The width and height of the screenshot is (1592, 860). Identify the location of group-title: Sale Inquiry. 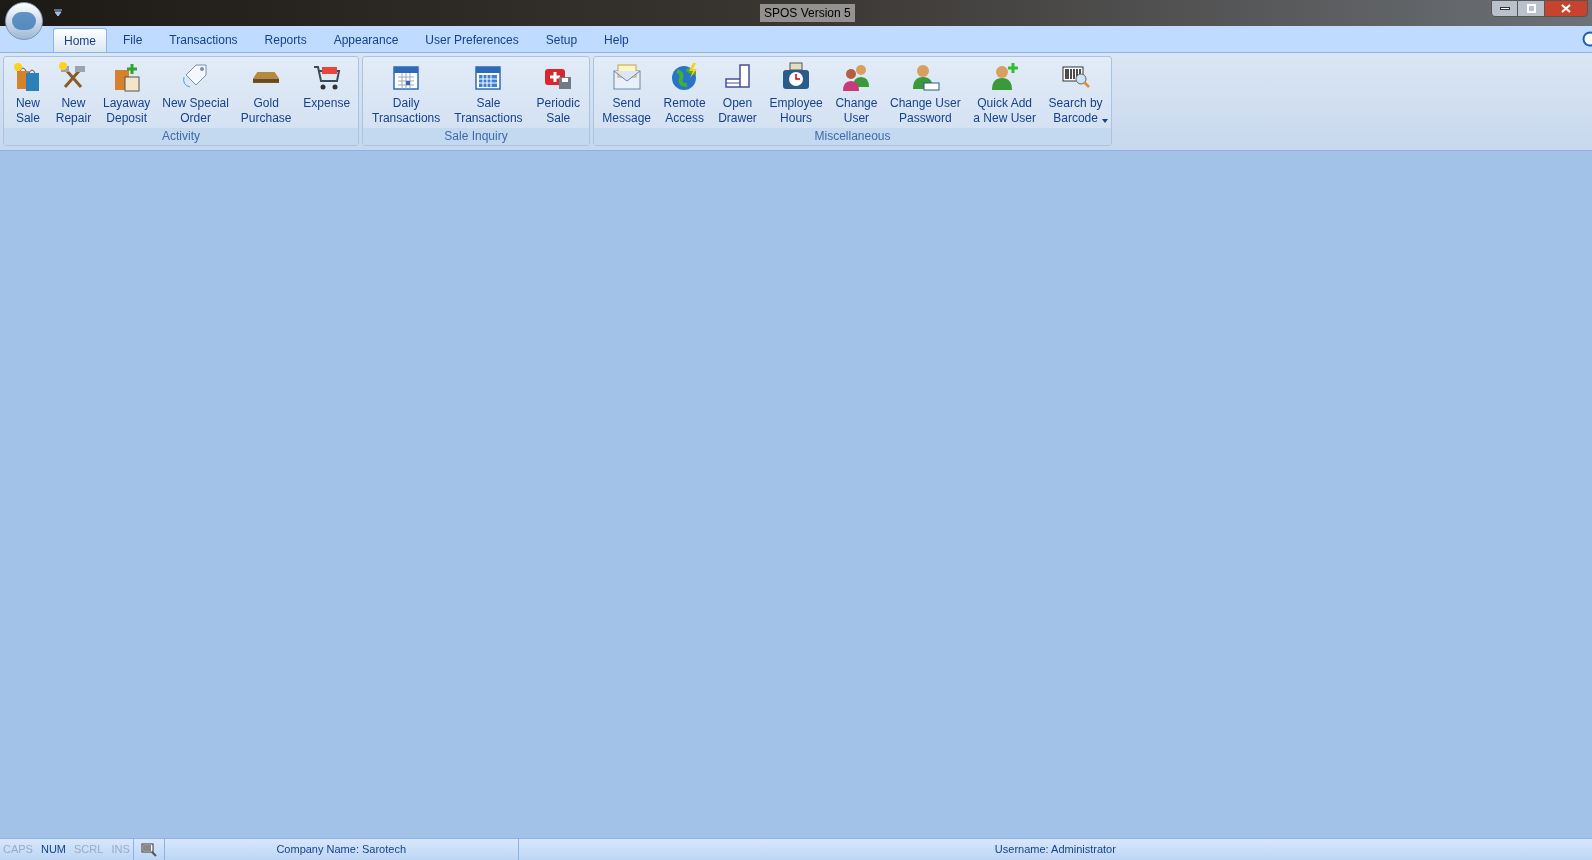
(476, 136).